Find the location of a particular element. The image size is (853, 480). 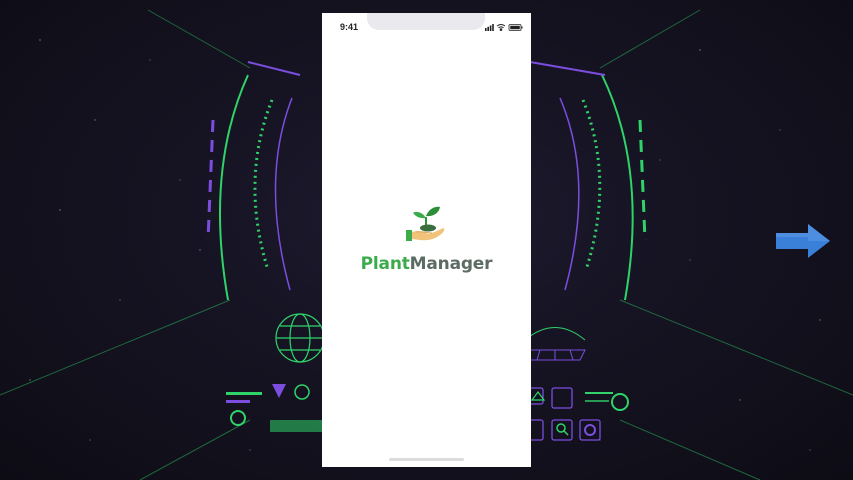

wifi-icon is located at coordinates (501, 27).